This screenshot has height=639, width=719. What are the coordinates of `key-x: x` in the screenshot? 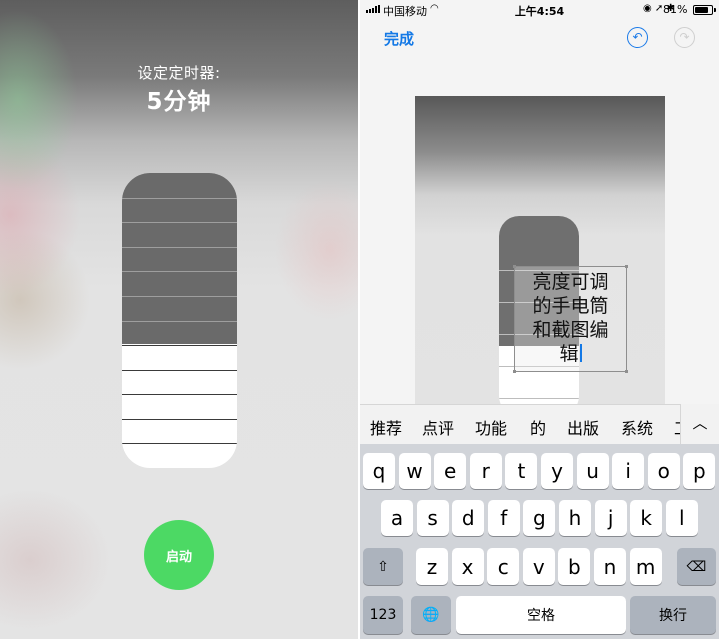 It's located at (467, 566).